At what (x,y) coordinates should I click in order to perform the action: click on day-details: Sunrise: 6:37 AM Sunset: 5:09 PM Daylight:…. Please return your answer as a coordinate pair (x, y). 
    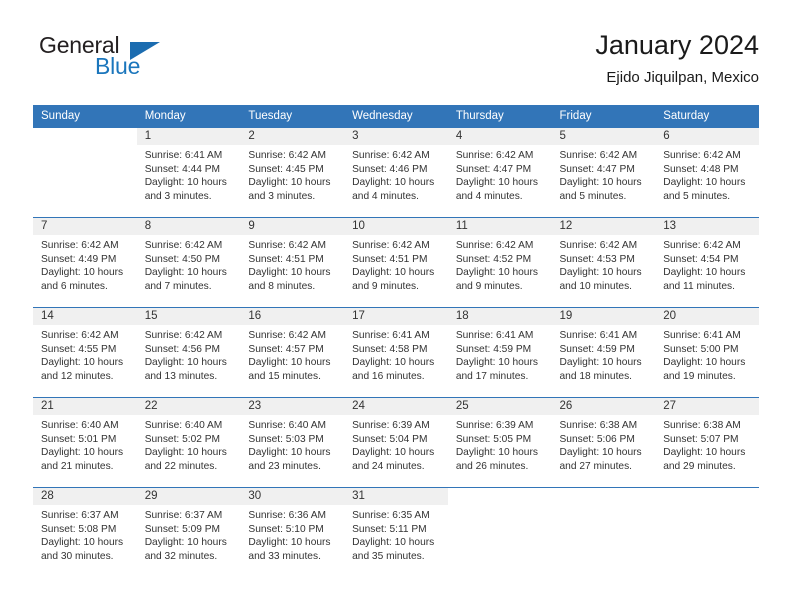
    Looking at the image, I should click on (189, 534).